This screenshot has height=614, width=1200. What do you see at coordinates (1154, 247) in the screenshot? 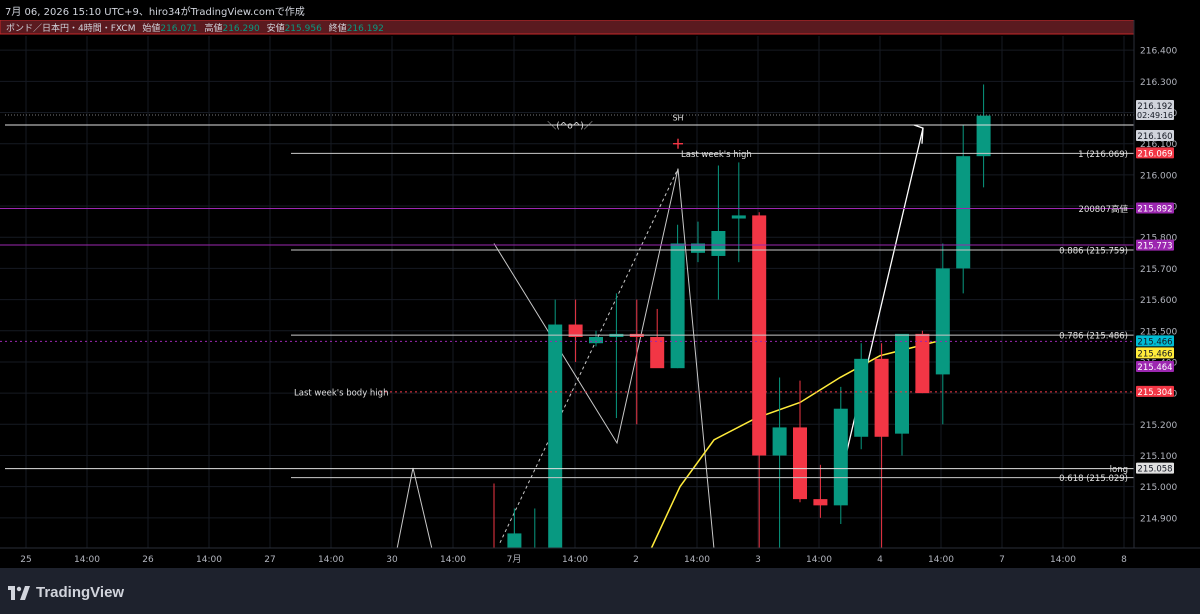
I see `price-tag-text: 215.773` at bounding box center [1154, 247].